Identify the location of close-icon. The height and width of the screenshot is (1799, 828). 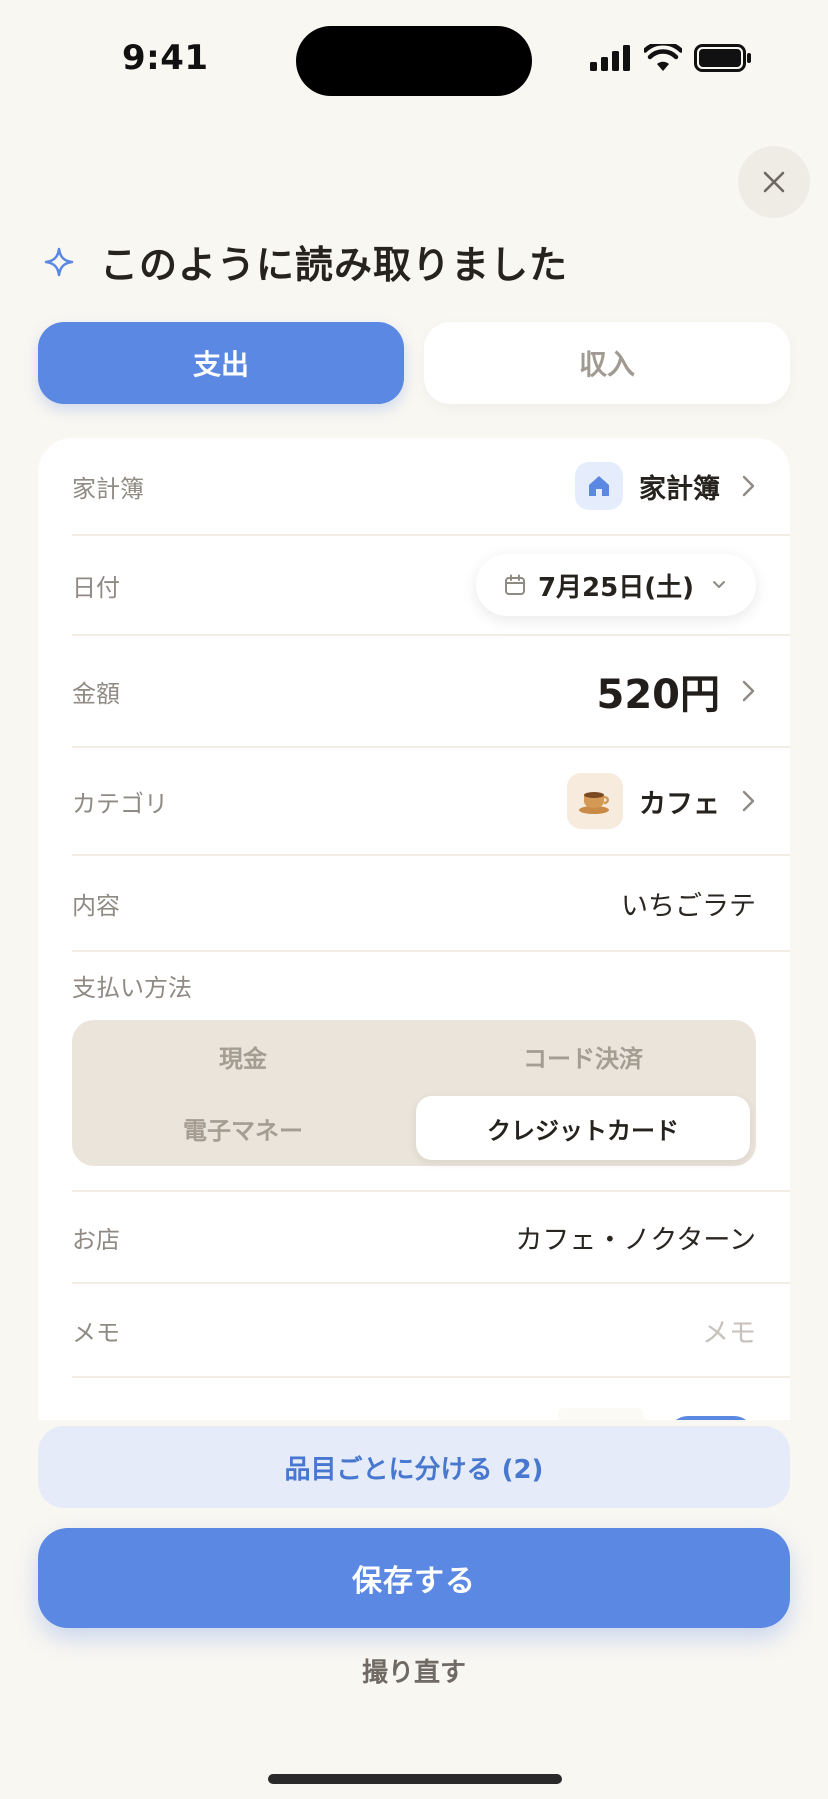
(774, 182).